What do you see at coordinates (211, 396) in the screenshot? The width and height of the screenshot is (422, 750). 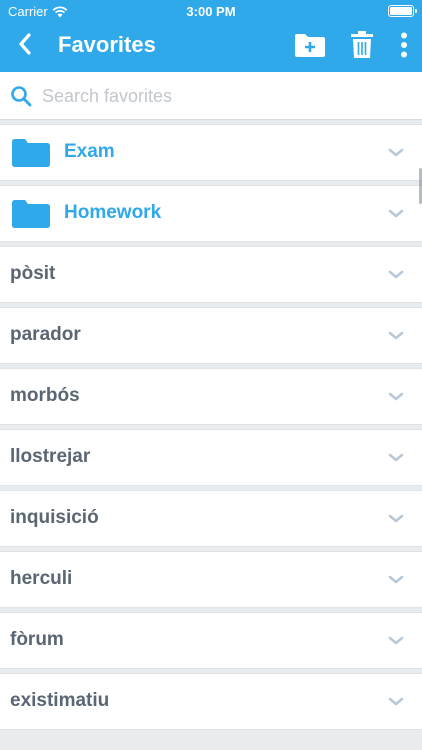 I see `word-row: morbós` at bounding box center [211, 396].